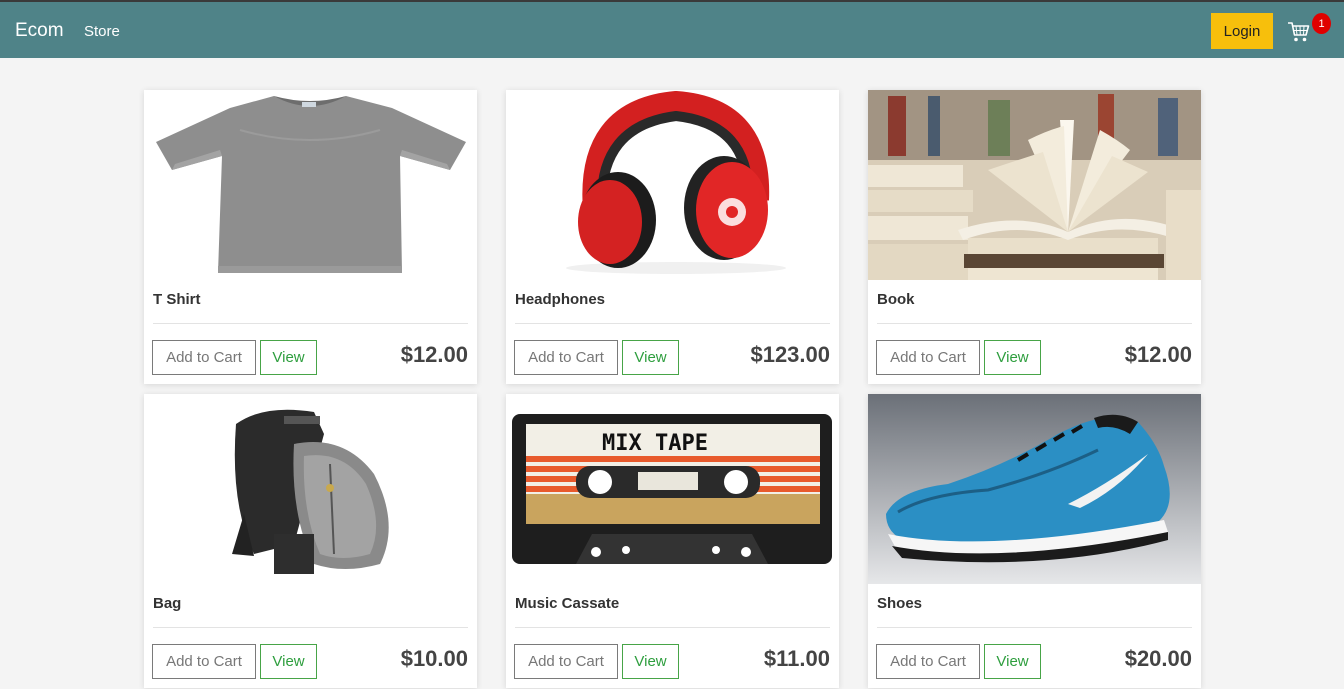 The height and width of the screenshot is (689, 1344). What do you see at coordinates (310, 185) in the screenshot?
I see `tshirt-image` at bounding box center [310, 185].